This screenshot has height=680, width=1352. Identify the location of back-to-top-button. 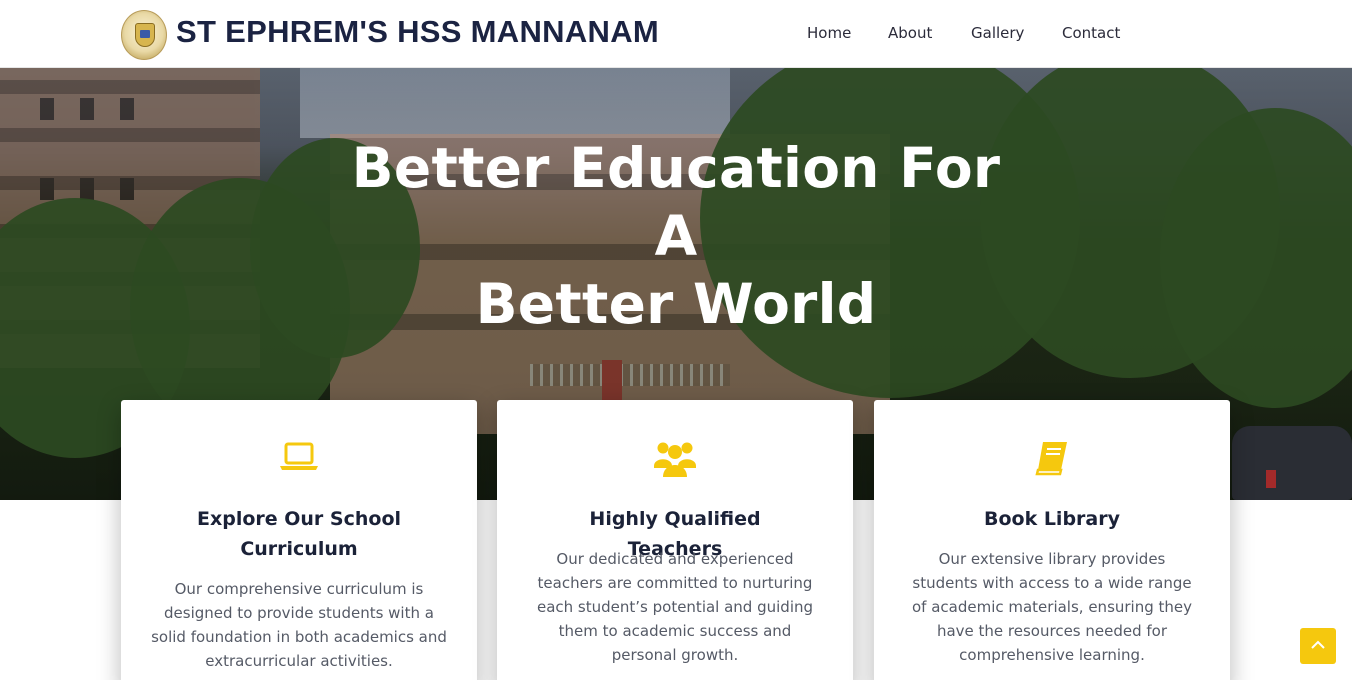
(1318, 646).